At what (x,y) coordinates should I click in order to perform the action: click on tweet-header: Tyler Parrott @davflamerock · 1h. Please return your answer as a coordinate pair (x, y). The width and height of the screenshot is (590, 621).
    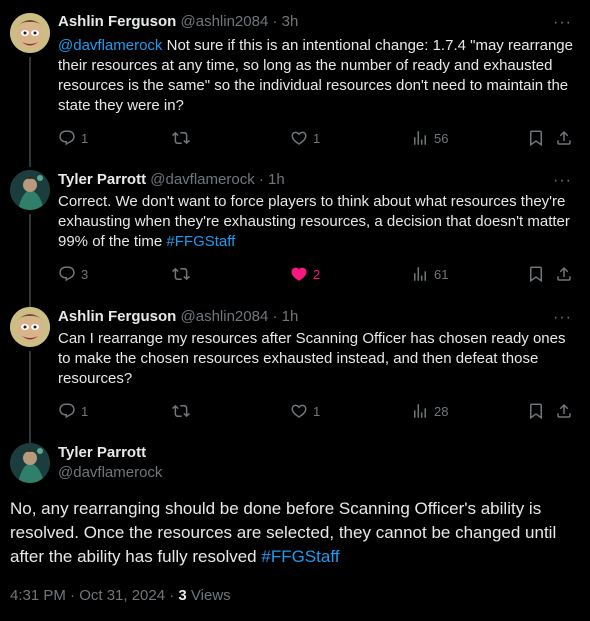
    Looking at the image, I should click on (171, 180).